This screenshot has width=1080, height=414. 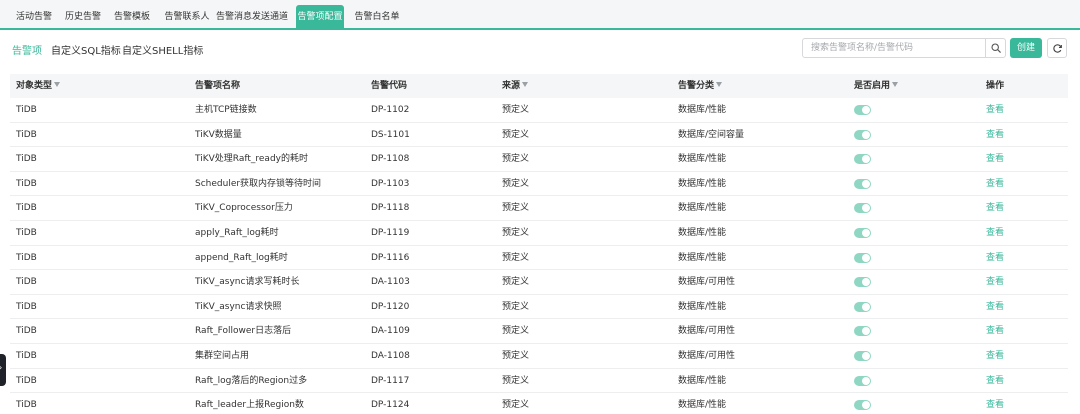 What do you see at coordinates (377, 17) in the screenshot?
I see `tab-alarm-whitelist: 告警白名单` at bounding box center [377, 17].